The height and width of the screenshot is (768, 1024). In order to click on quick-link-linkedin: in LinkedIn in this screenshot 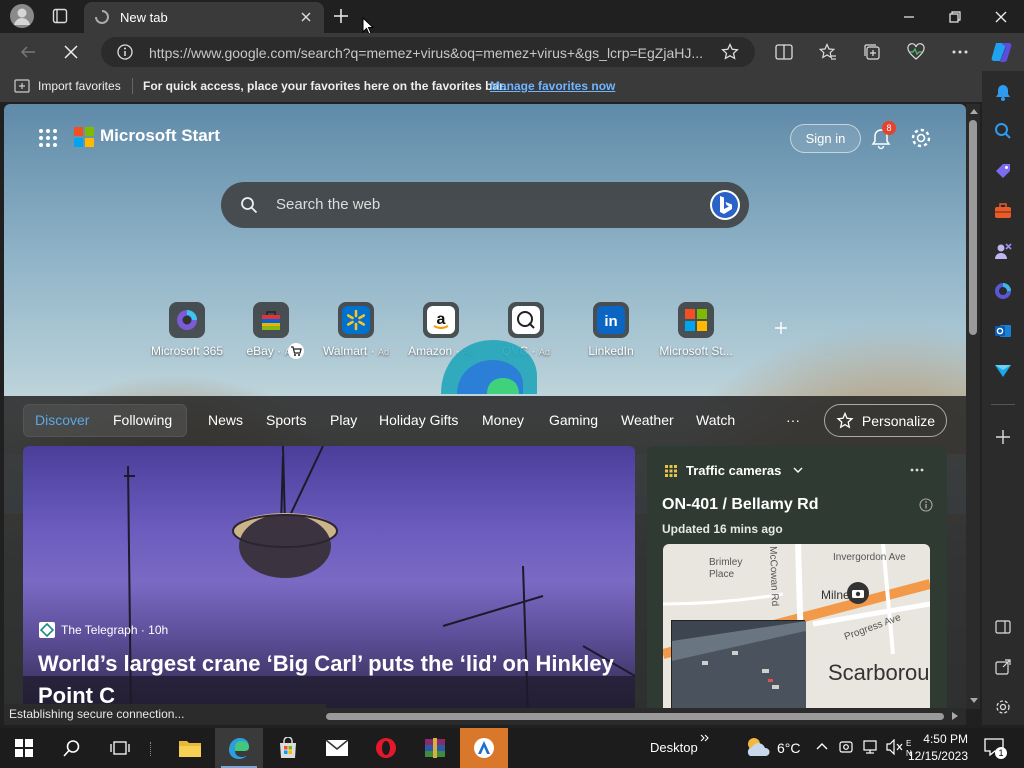, I will do `click(611, 330)`.